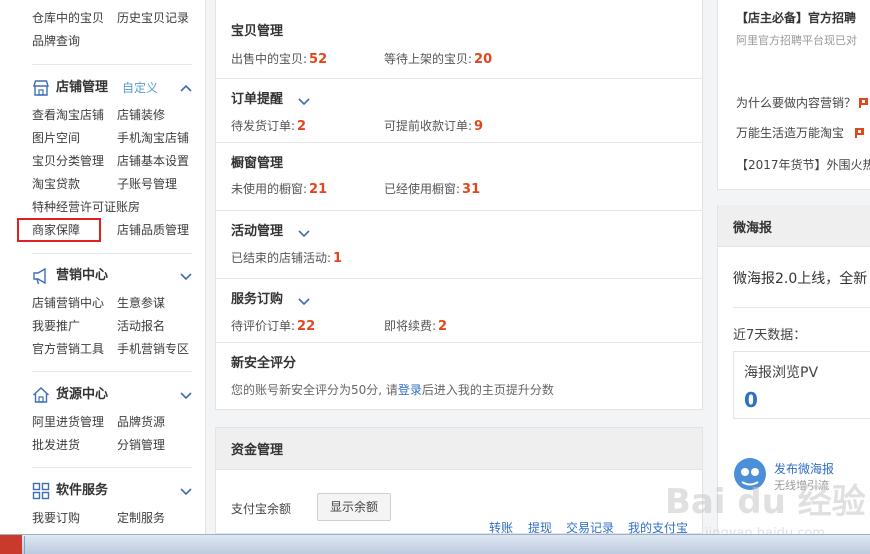 Image resolution: width=870 pixels, height=554 pixels. What do you see at coordinates (751, 400) in the screenshot?
I see `pv-value: 0` at bounding box center [751, 400].